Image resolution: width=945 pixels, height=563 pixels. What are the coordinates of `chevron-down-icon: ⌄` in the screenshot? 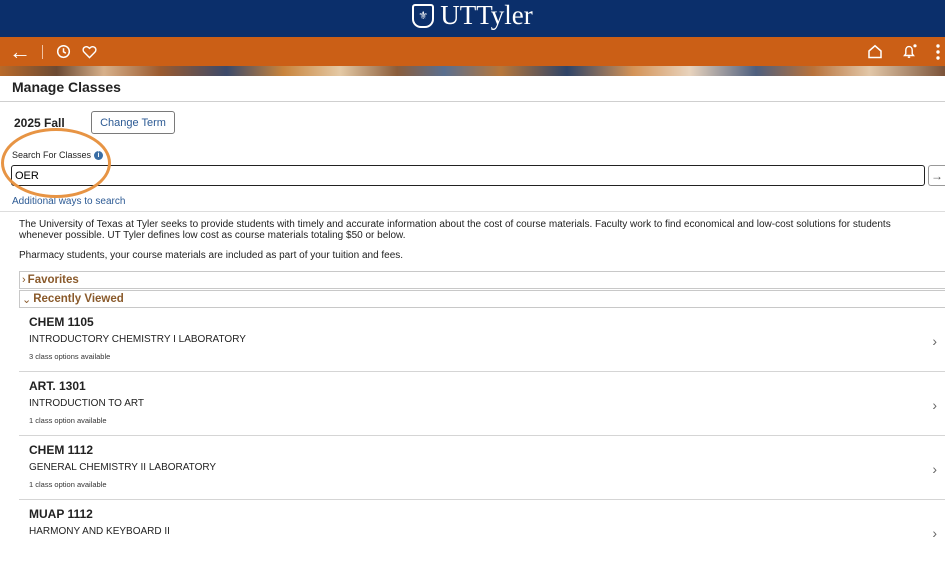 It's located at (27, 299).